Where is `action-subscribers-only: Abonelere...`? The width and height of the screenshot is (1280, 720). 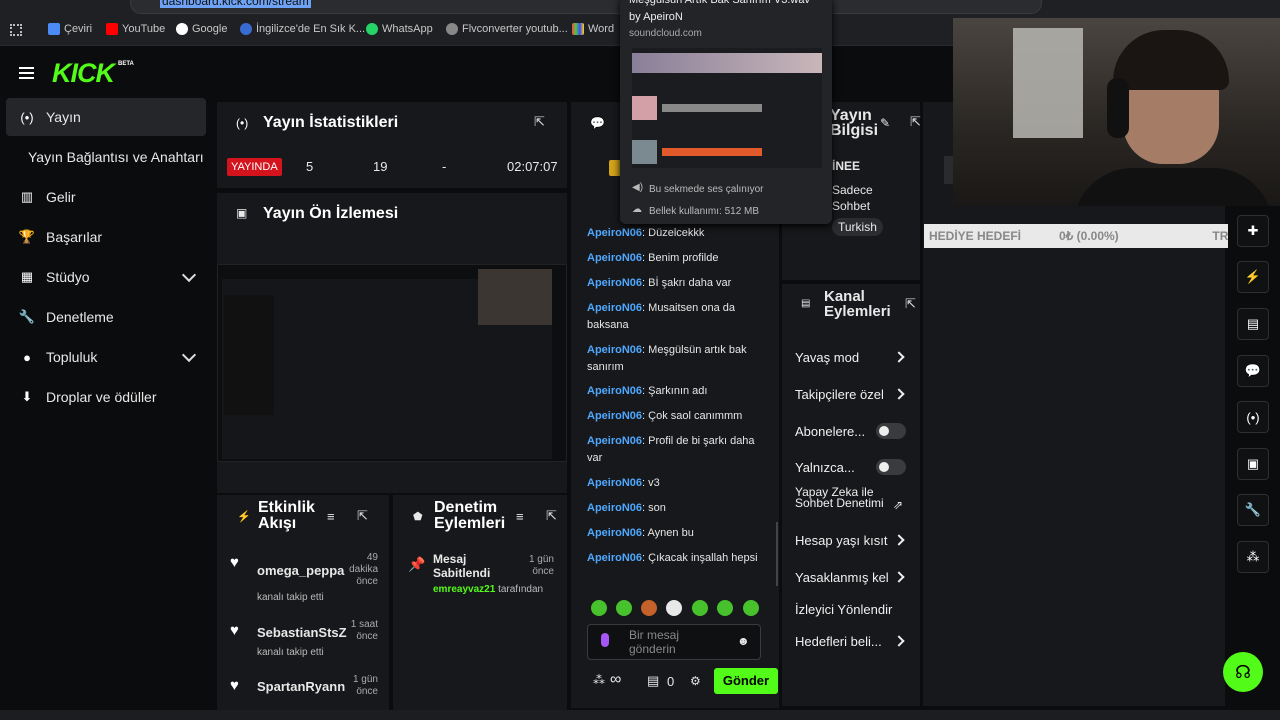 action-subscribers-only: Abonelere... is located at coordinates (830, 431).